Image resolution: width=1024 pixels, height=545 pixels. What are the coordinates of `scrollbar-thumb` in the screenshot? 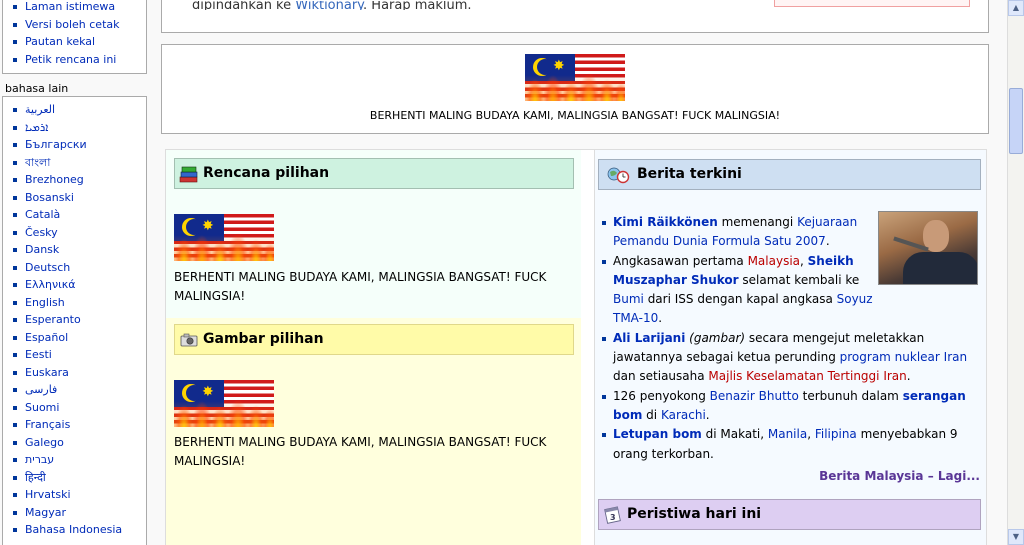 It's located at (1016, 121).